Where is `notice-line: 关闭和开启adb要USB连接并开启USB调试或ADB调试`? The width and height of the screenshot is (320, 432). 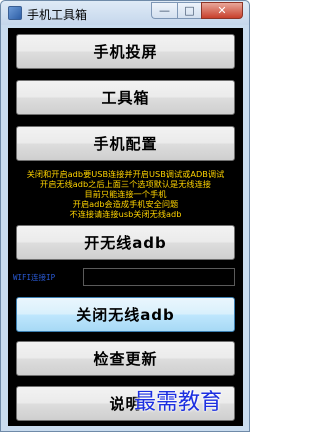
notice-line: 关闭和开启adb要USB连接并开启USB调试或ADB调试 is located at coordinates (125, 174).